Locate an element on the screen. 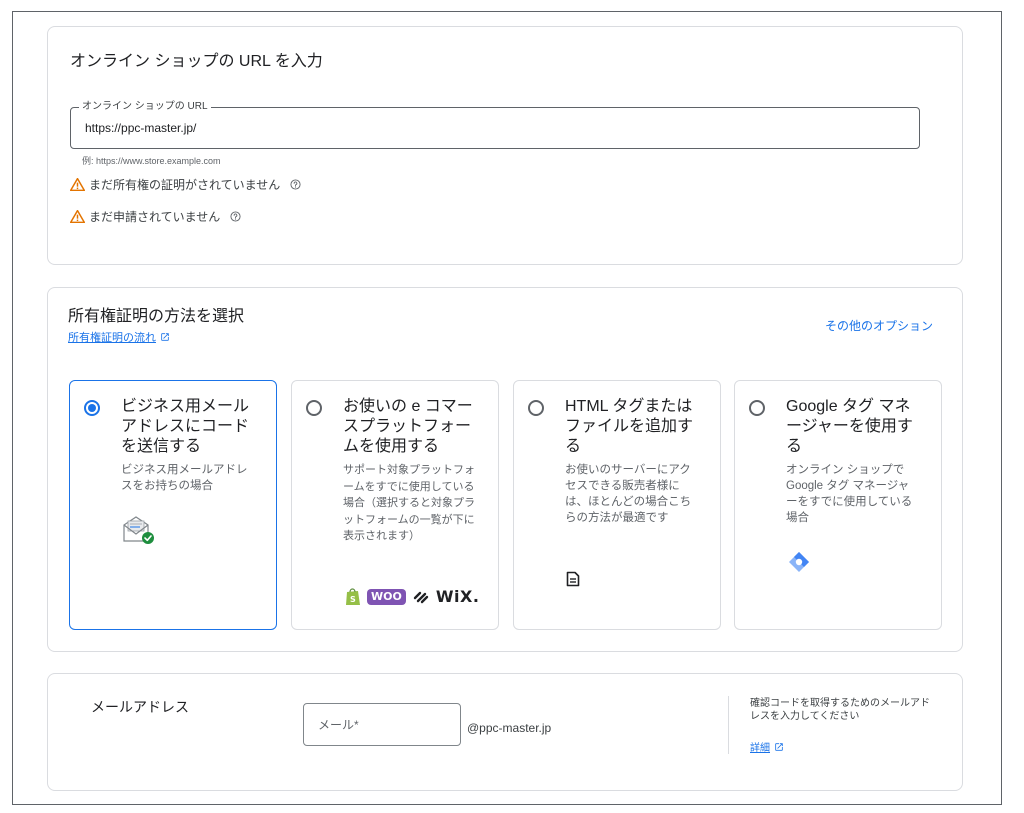  url-section-title: オンライン ショップの URL を入力 is located at coordinates (196, 61).